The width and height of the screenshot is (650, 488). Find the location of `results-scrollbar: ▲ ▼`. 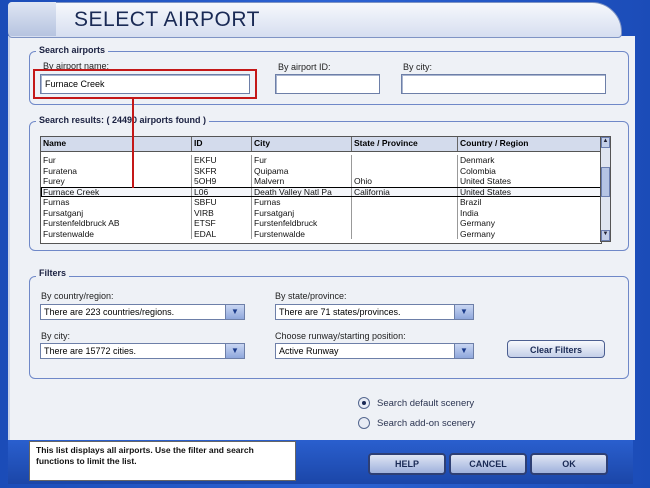

results-scrollbar: ▲ ▼ is located at coordinates (605, 189).